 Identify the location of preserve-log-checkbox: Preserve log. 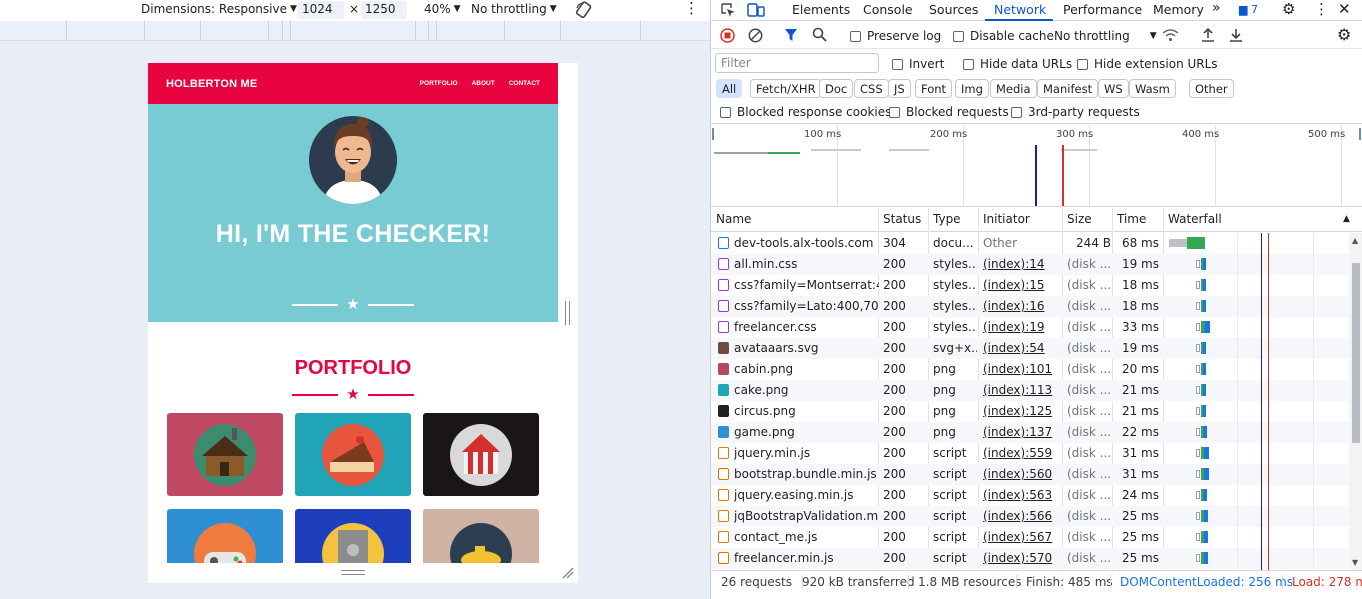
(895, 36).